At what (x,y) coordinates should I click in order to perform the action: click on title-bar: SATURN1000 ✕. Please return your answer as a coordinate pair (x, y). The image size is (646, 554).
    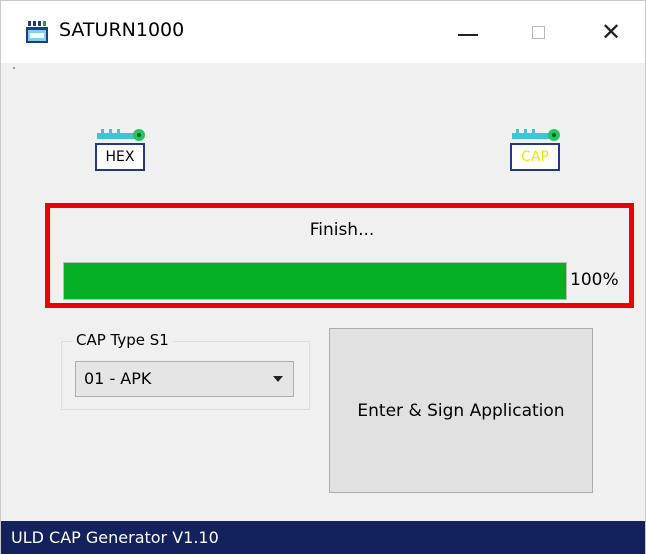
    Looking at the image, I should click on (323, 32).